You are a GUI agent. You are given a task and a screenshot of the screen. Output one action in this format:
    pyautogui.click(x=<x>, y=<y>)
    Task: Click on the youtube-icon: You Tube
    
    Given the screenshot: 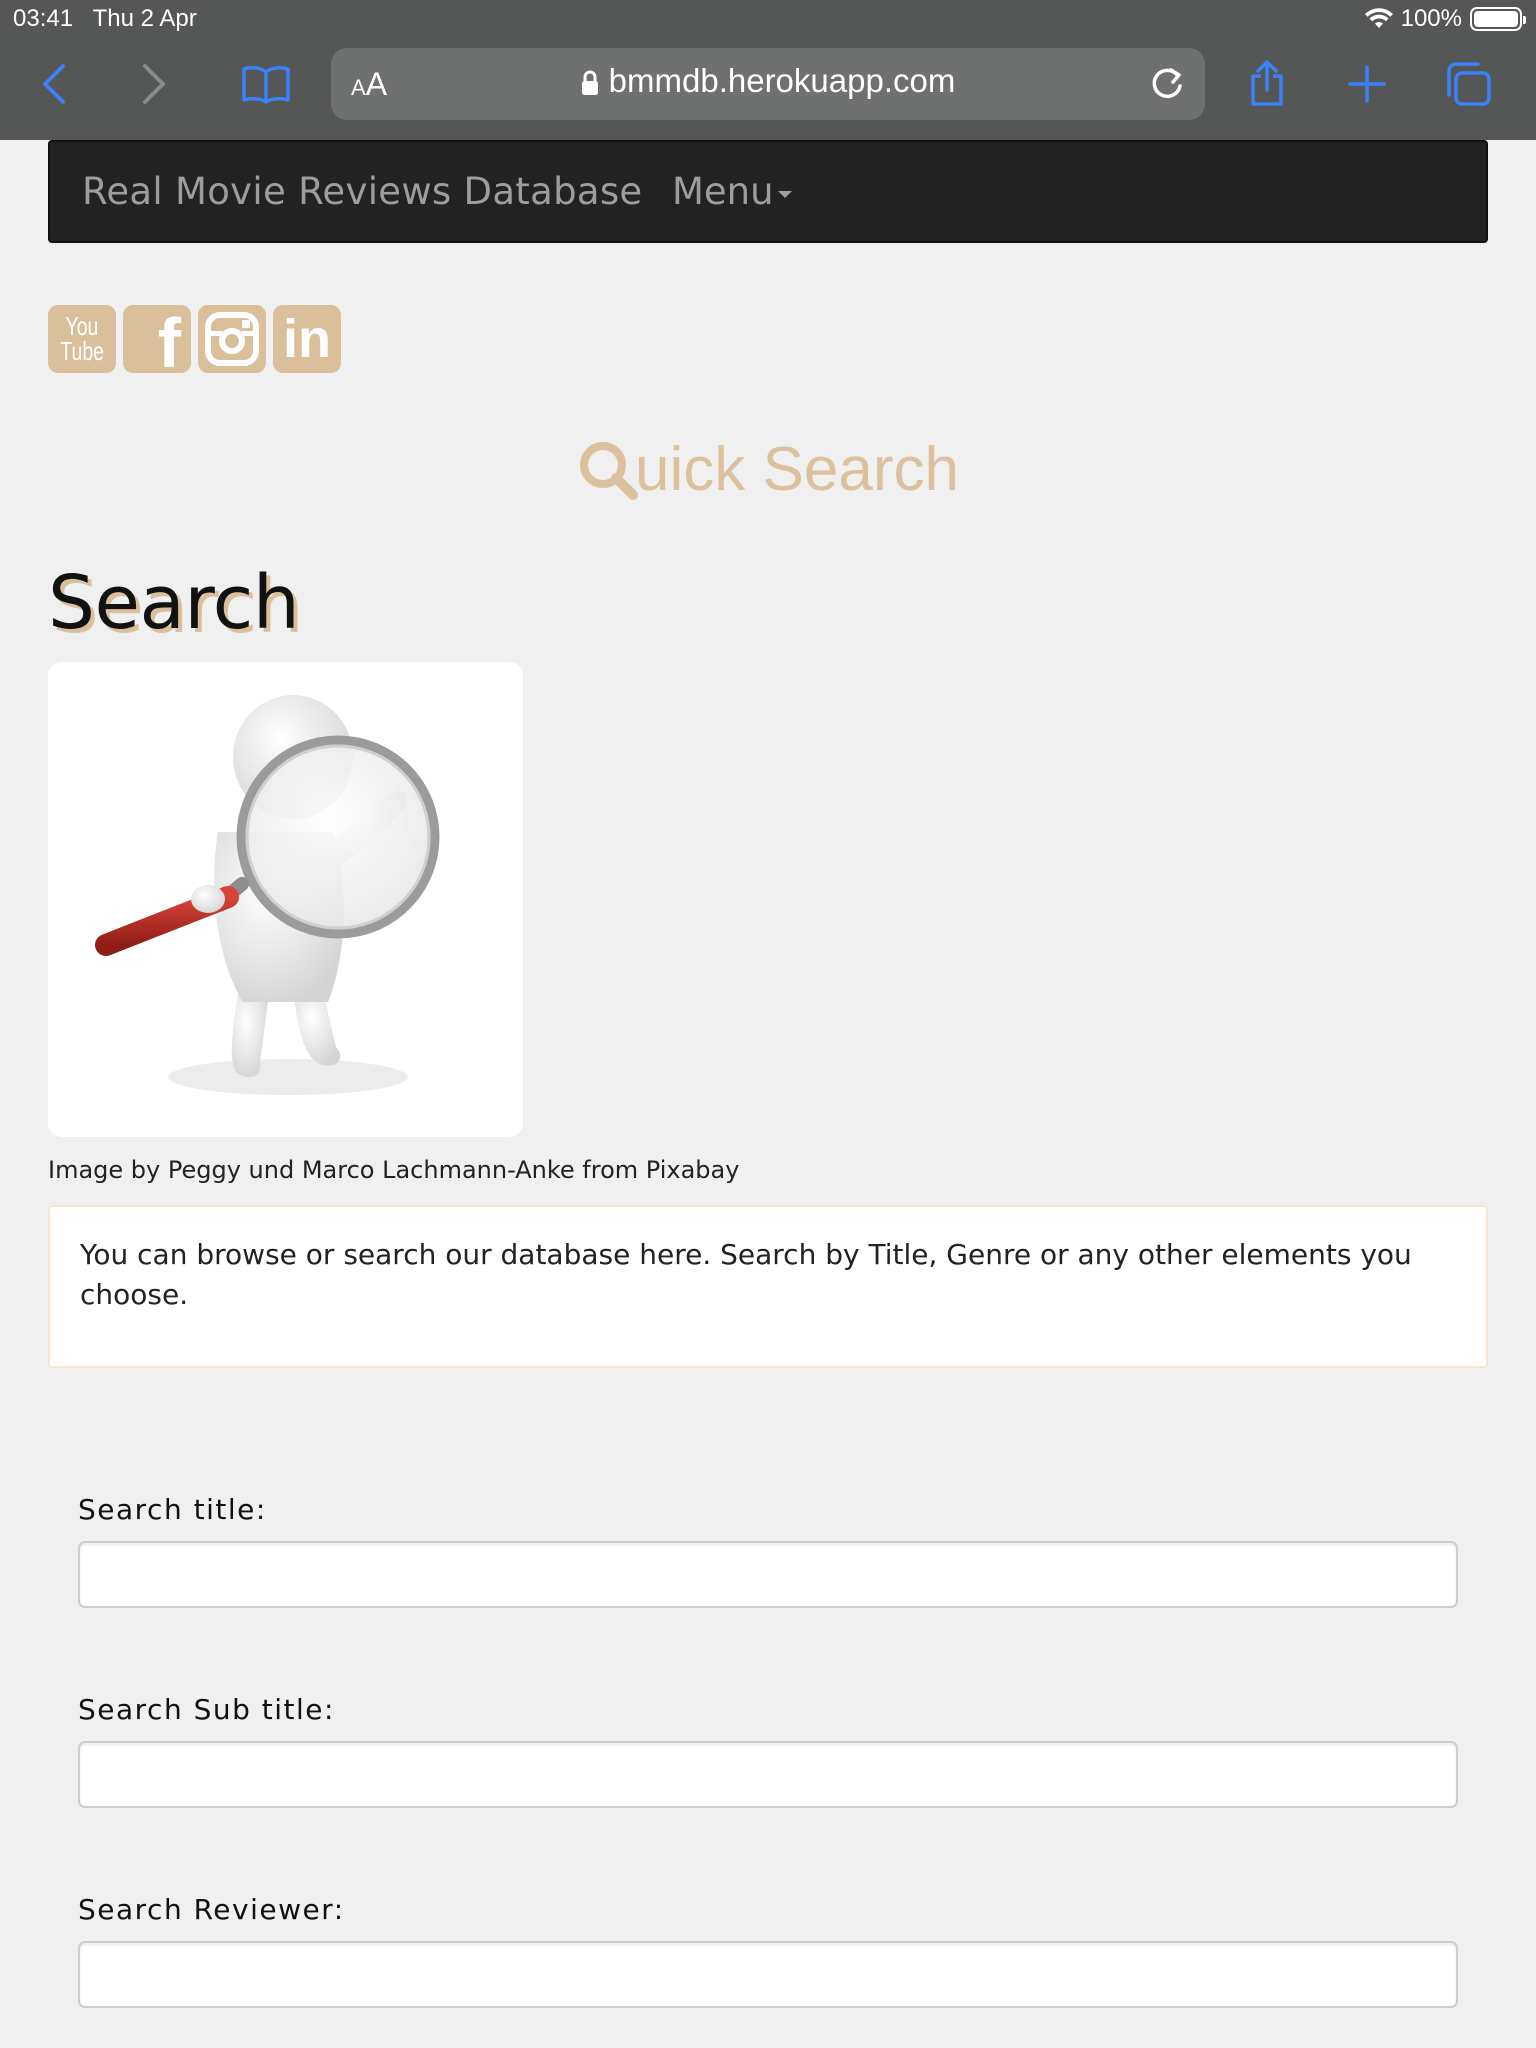 What is the action you would take?
    pyautogui.click(x=82, y=339)
    